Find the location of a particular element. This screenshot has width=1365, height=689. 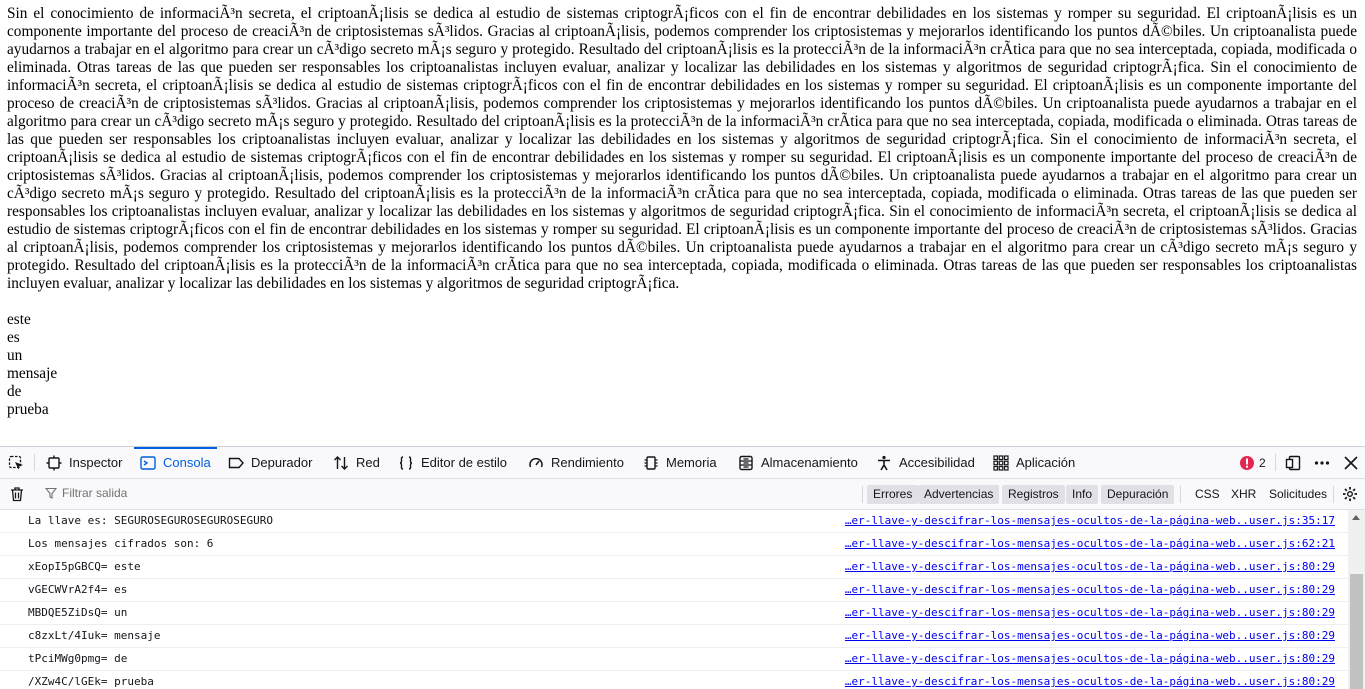

decrypted-word: mensaje is located at coordinates (32, 373).